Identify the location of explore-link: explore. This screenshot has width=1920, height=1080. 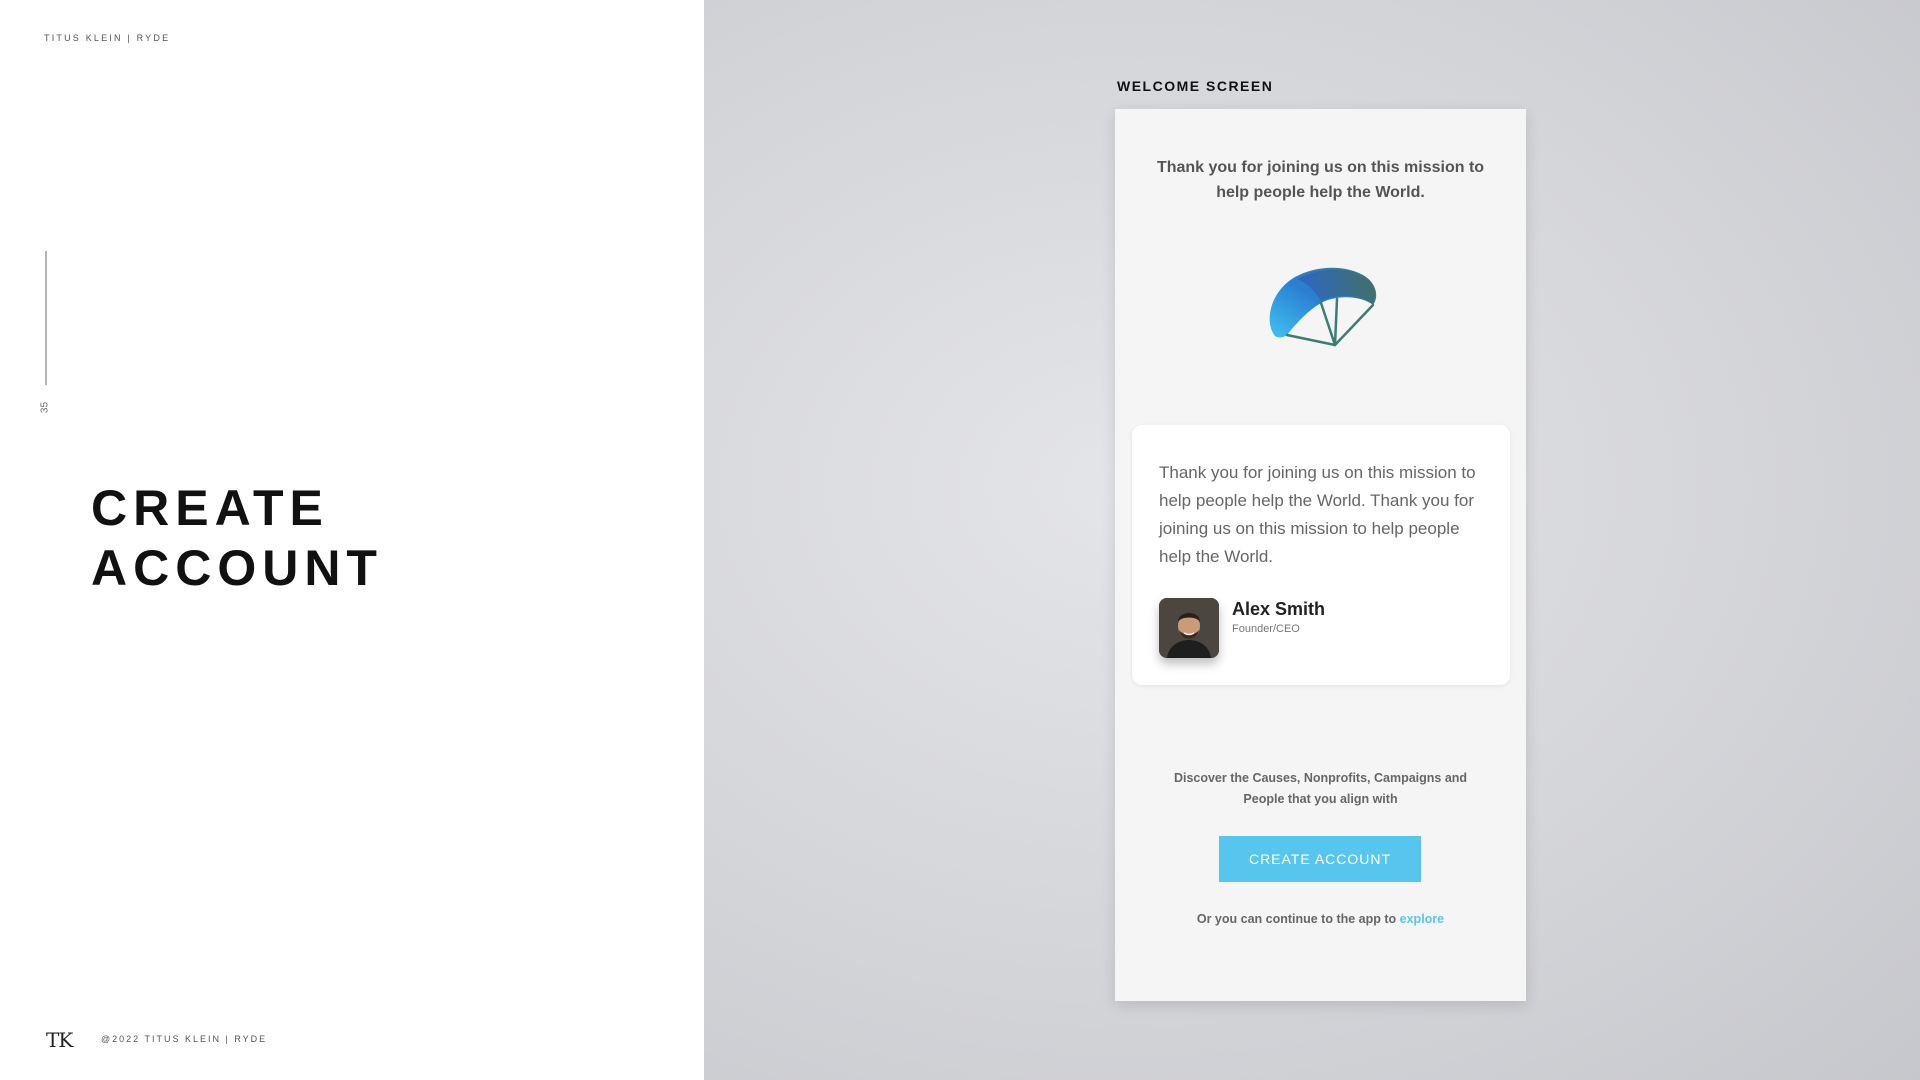
(1422, 919).